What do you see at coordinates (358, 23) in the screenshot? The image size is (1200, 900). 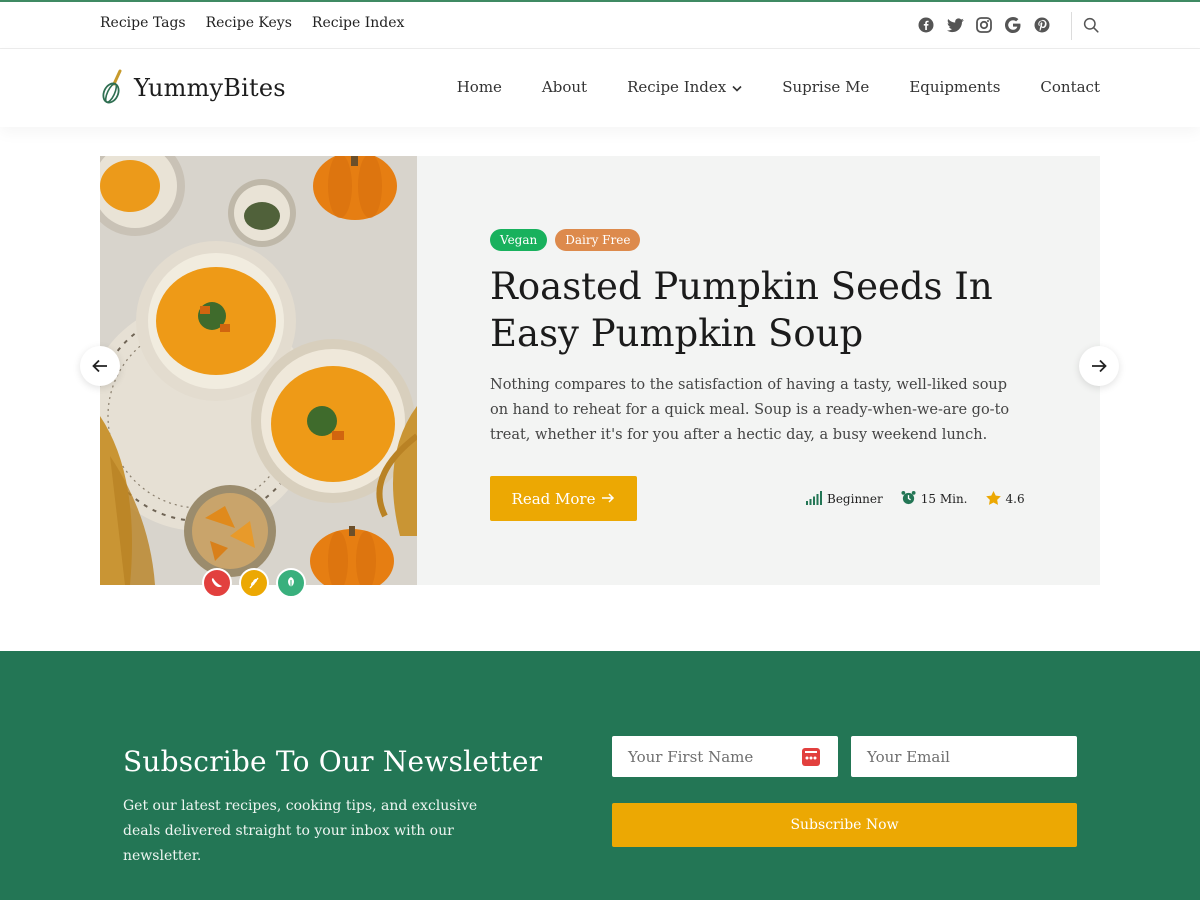 I see `top-link-recipe-index: Recipe Index` at bounding box center [358, 23].